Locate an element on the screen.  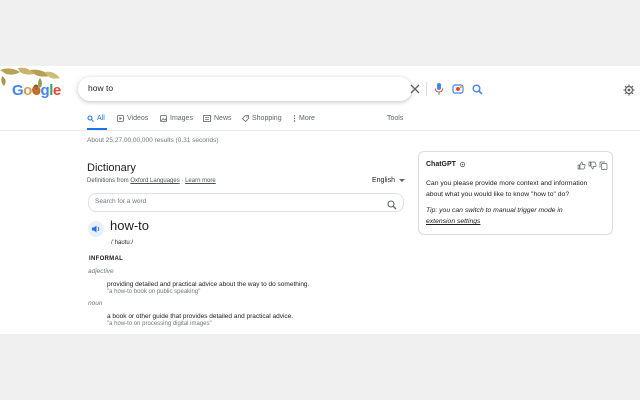
tab-videos: Videos is located at coordinates (132, 118).